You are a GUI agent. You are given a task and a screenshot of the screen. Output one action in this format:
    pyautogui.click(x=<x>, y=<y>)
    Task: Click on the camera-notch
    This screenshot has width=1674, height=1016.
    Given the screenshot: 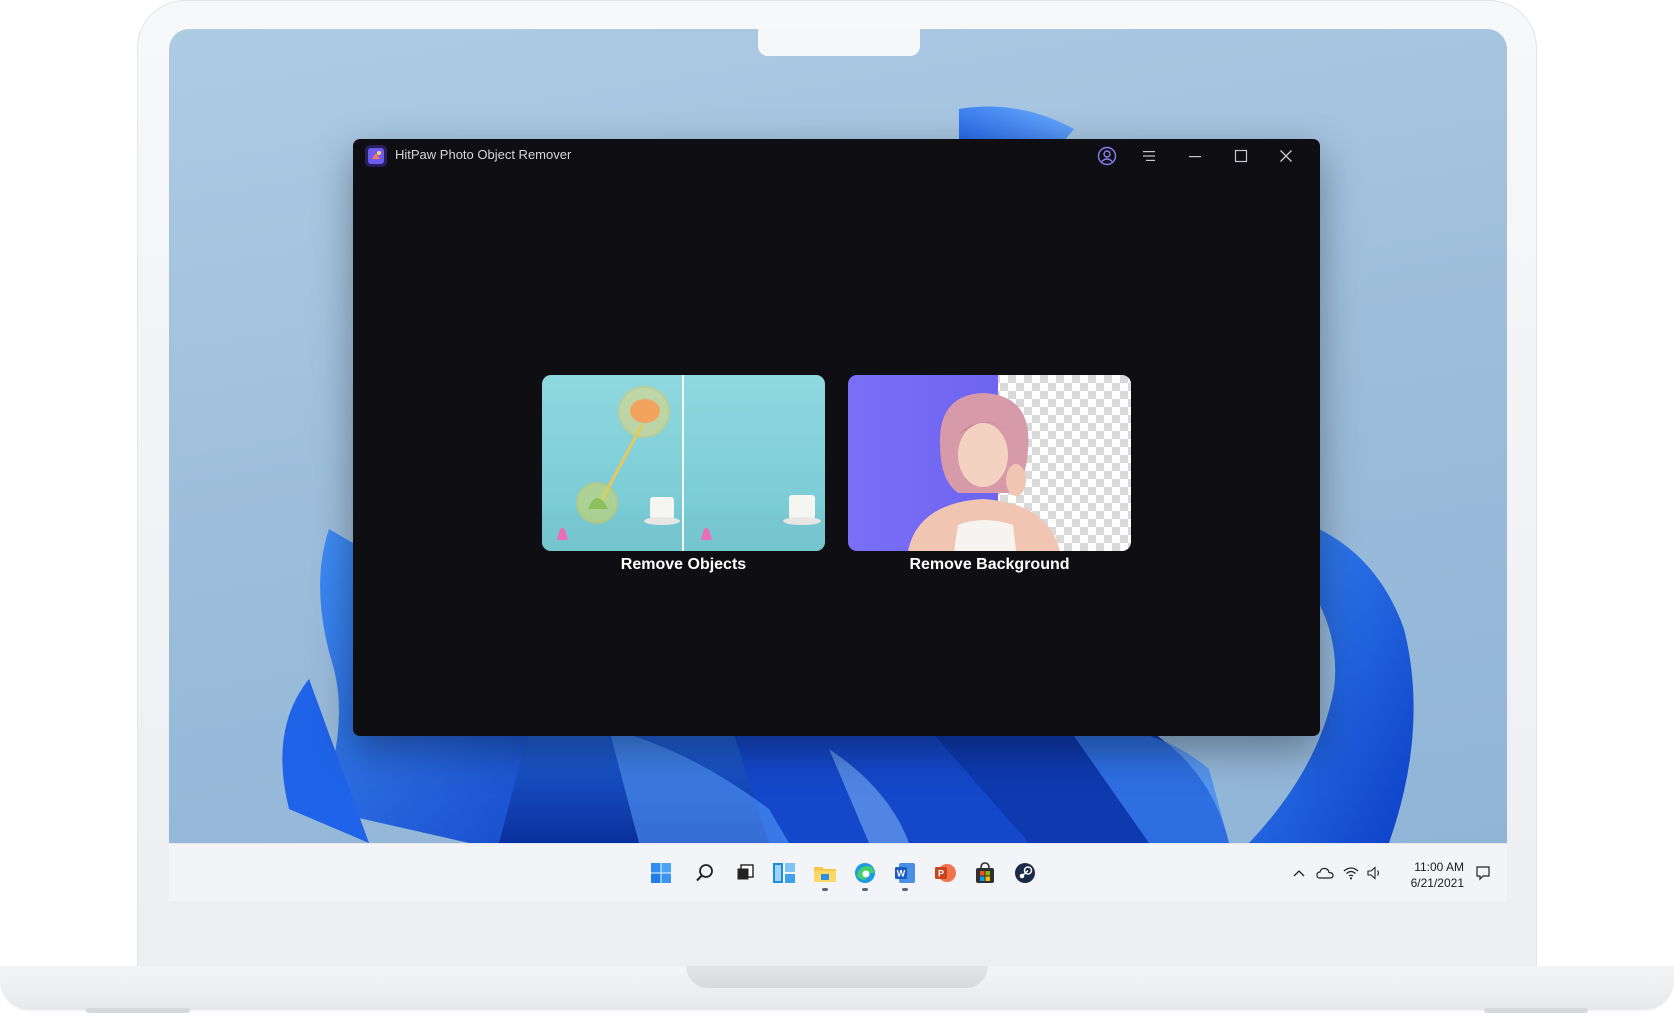 What is the action you would take?
    pyautogui.click(x=839, y=42)
    